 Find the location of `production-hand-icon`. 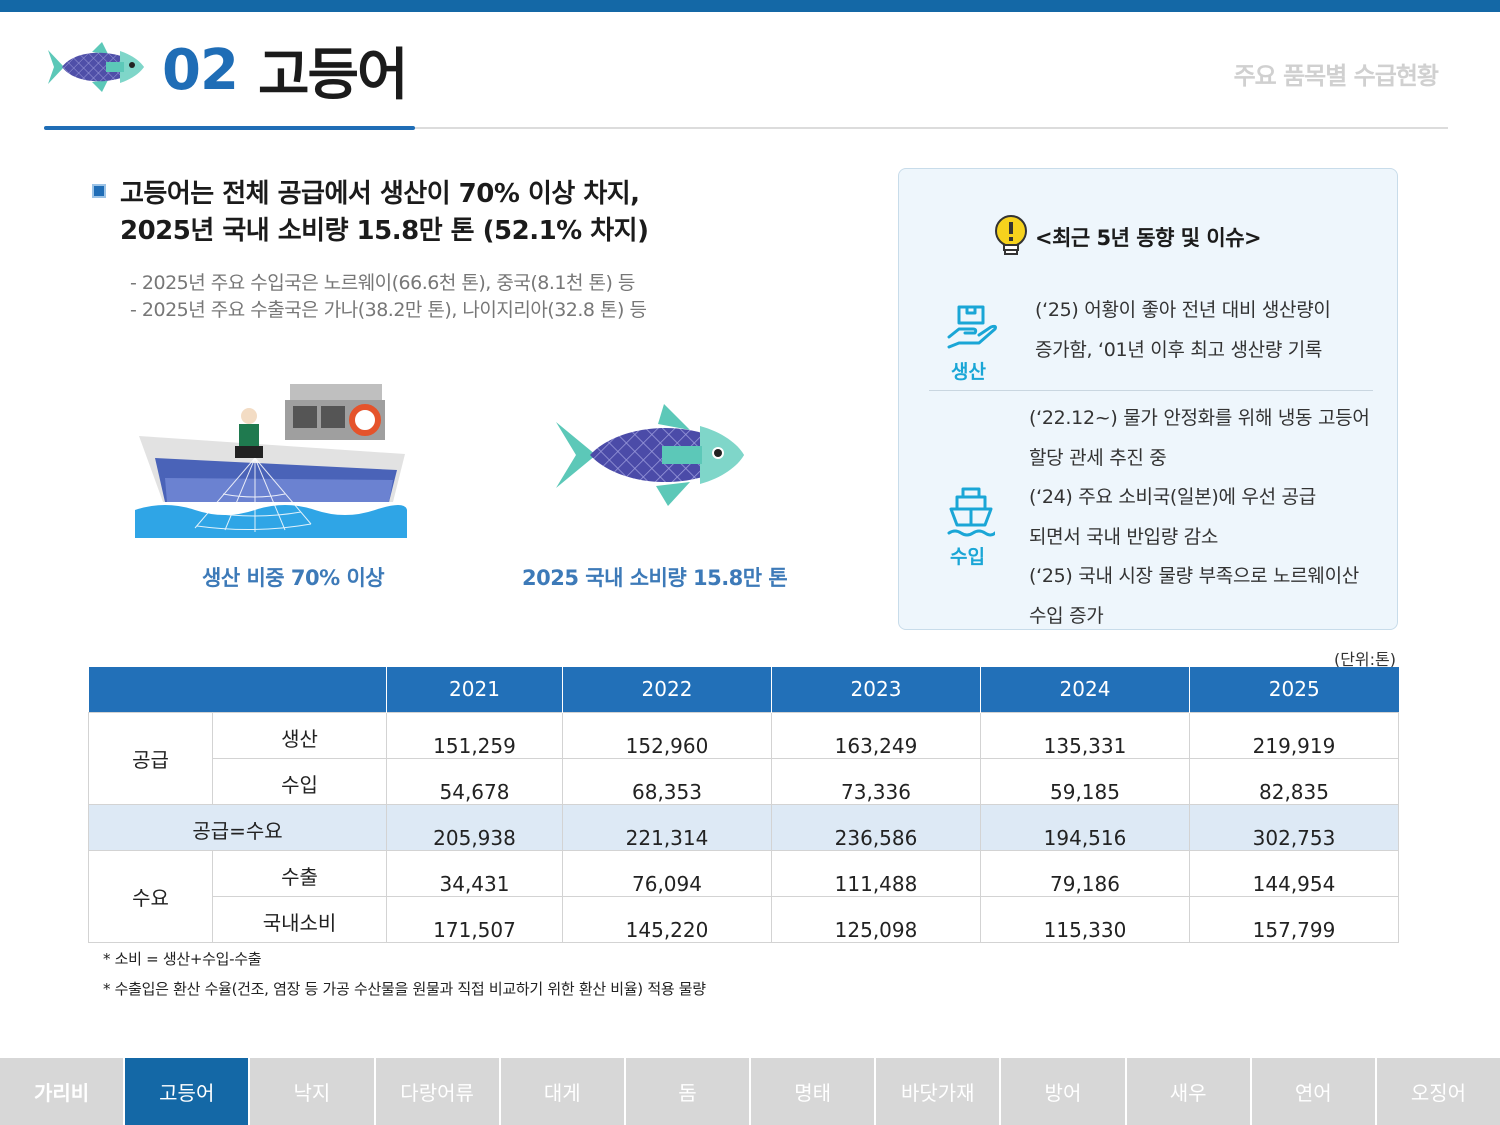

production-hand-icon is located at coordinates (972, 327).